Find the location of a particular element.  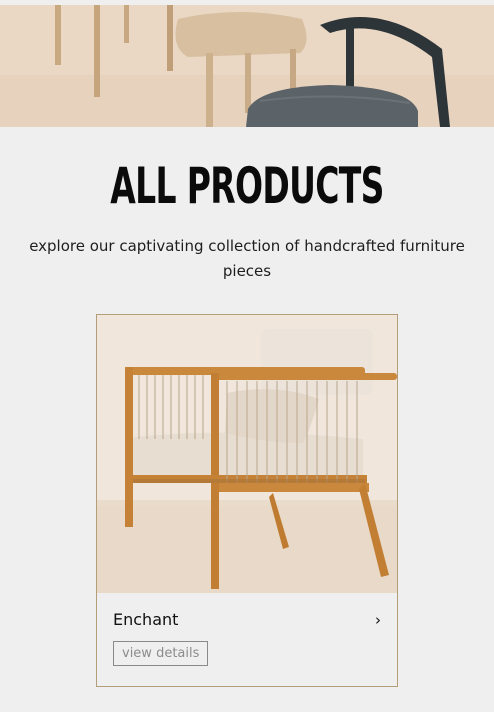

view-details-button: view details is located at coordinates (161, 653).